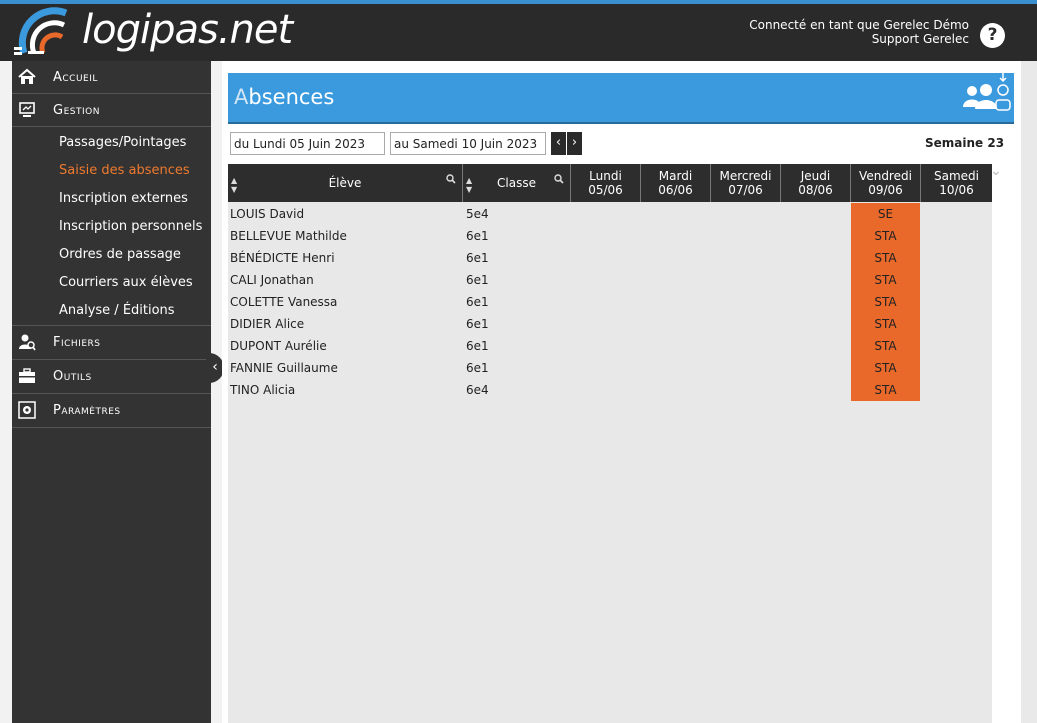 The width and height of the screenshot is (1037, 723). Describe the element at coordinates (111, 311) in the screenshot. I see `sidebar-subitem-analyse: Analyse / Éditions` at that location.